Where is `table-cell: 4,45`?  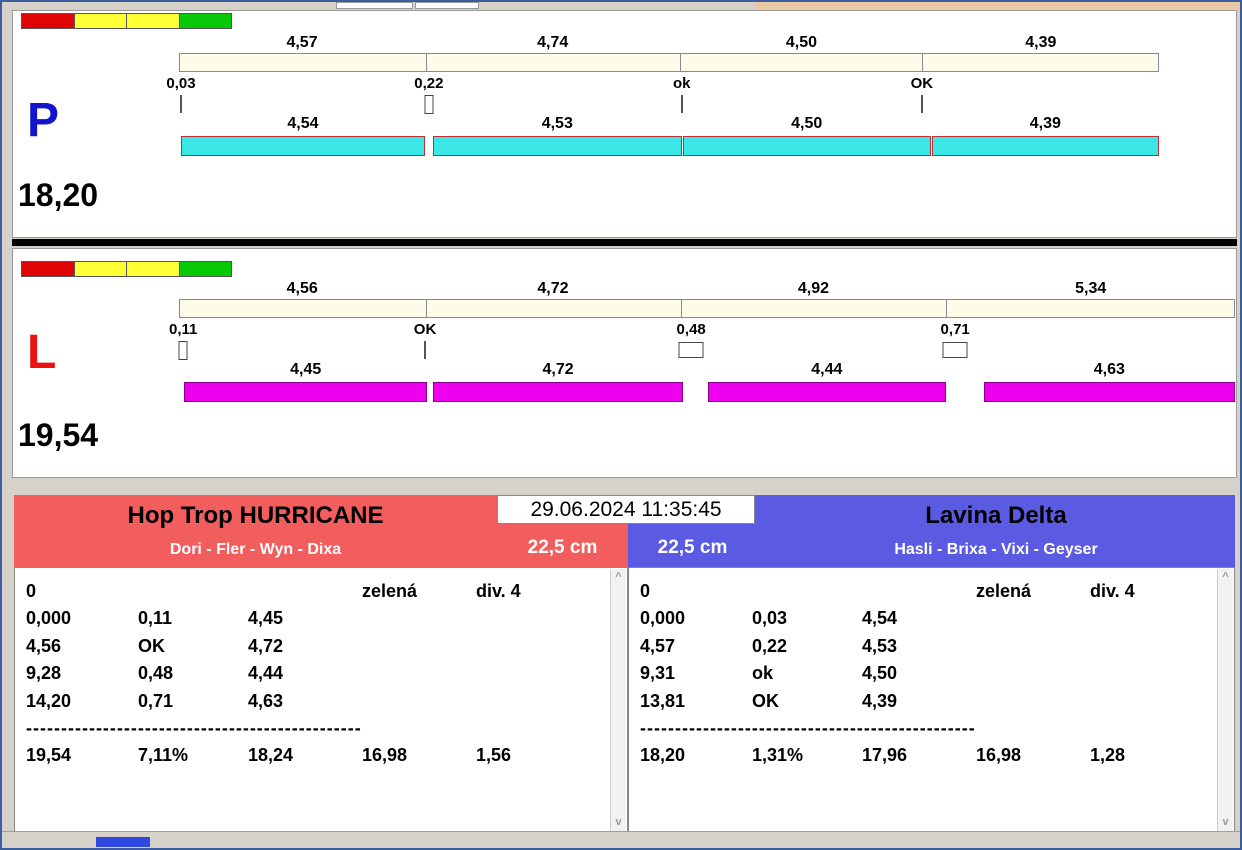
table-cell: 4,45 is located at coordinates (266, 618).